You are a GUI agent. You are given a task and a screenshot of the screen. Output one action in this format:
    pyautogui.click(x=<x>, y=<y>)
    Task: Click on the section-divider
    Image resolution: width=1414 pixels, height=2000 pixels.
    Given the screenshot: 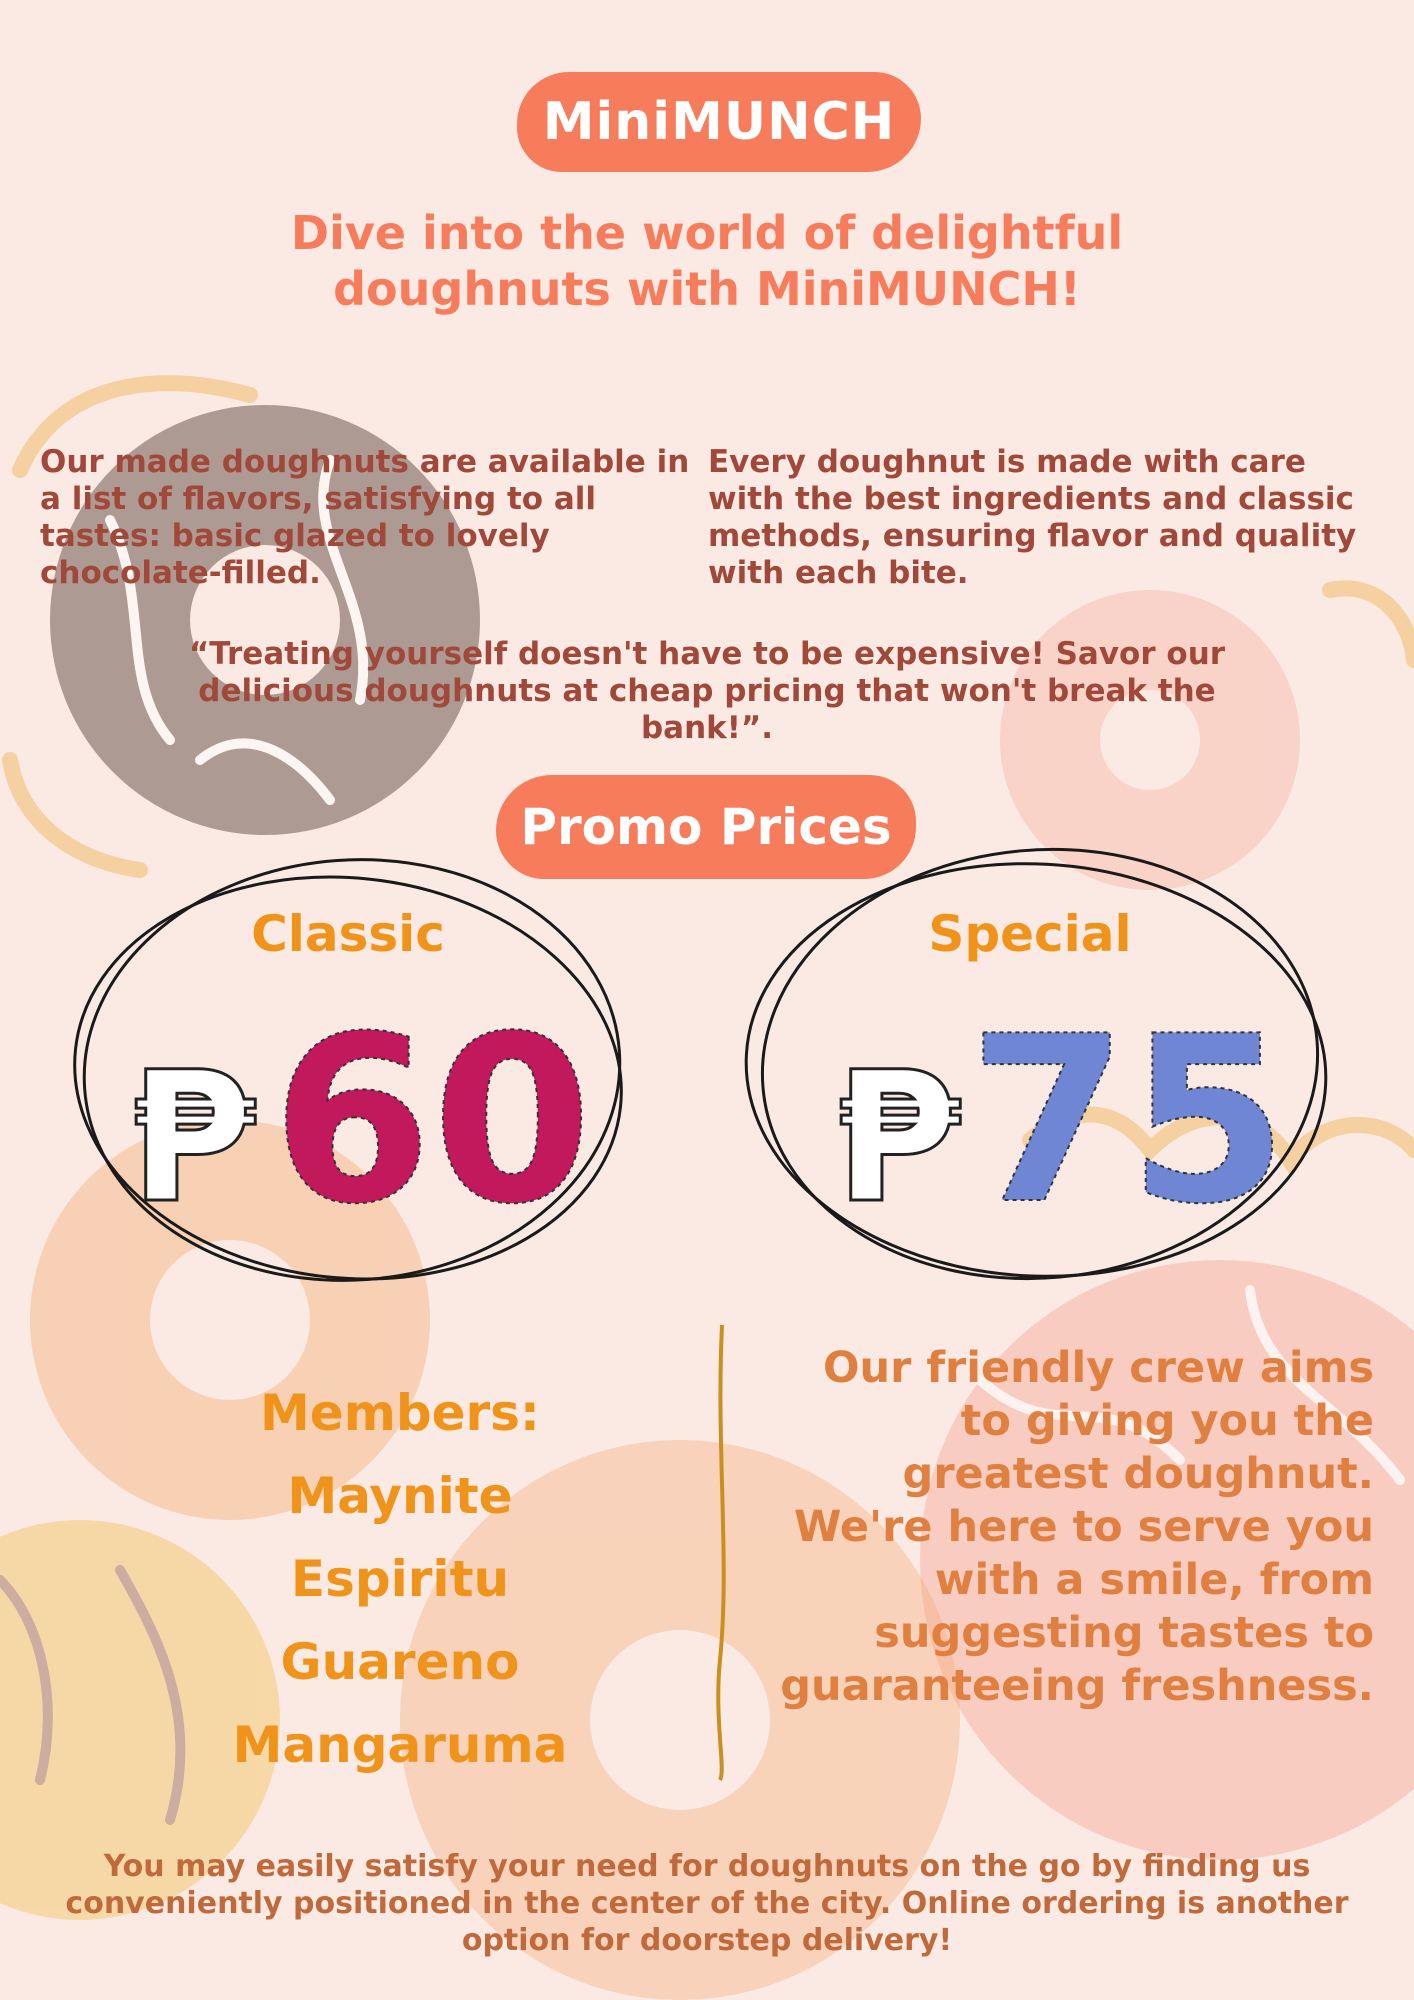 What is the action you would take?
    pyautogui.click(x=721, y=1553)
    